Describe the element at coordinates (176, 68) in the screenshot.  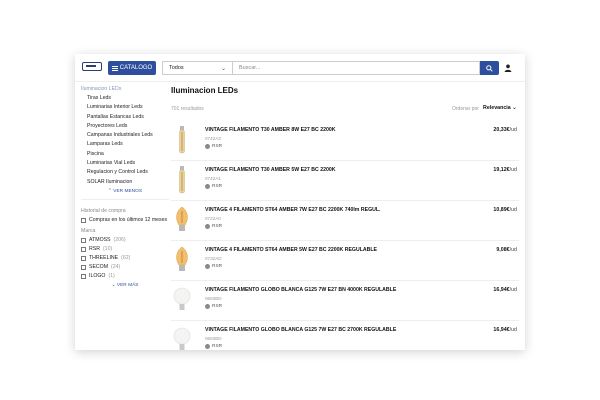
I see `search-scope-value: Todos` at that location.